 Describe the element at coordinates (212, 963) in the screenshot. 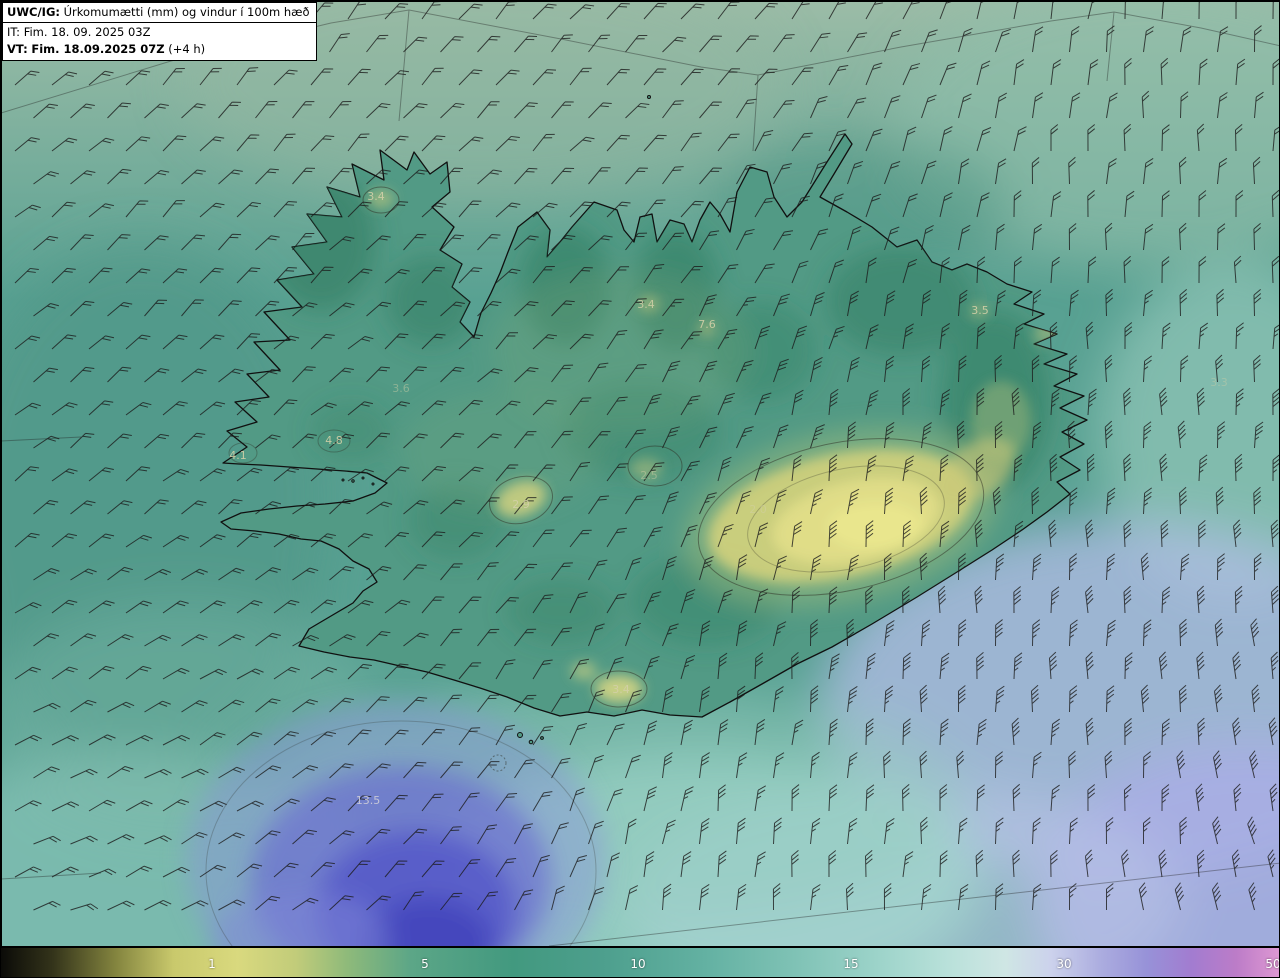

I see `colorbar-tick-label: 1` at that location.